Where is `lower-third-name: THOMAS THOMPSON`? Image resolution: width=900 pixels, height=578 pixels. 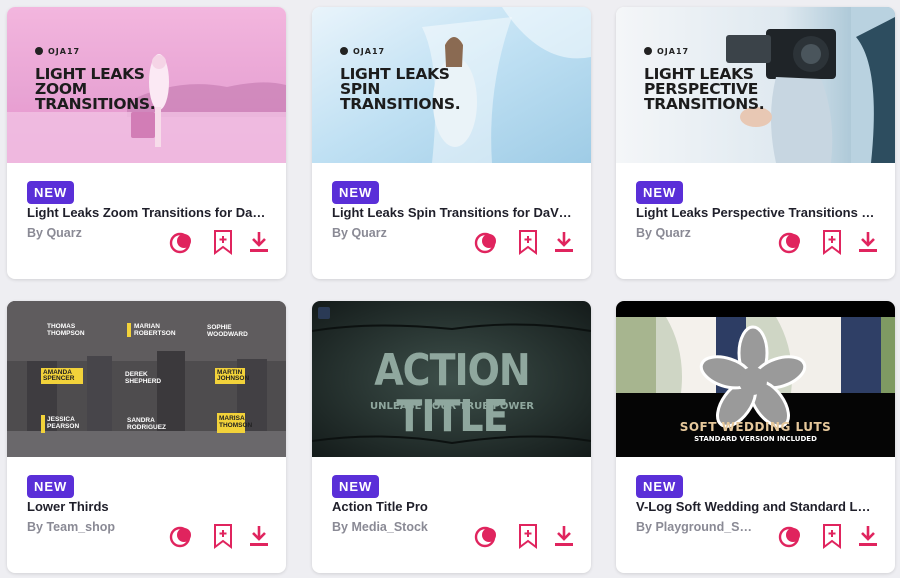
lower-third-name: THOMAS THOMPSON is located at coordinates (66, 330).